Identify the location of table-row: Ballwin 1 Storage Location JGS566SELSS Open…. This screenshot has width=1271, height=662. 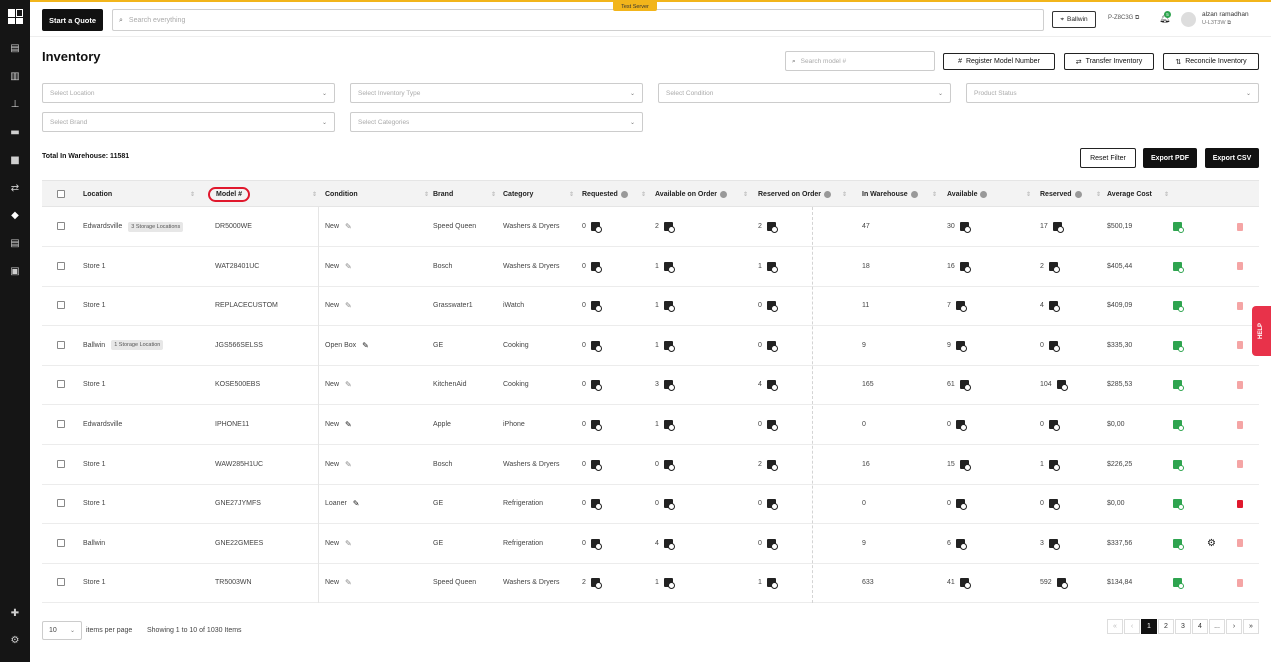
(650, 346).